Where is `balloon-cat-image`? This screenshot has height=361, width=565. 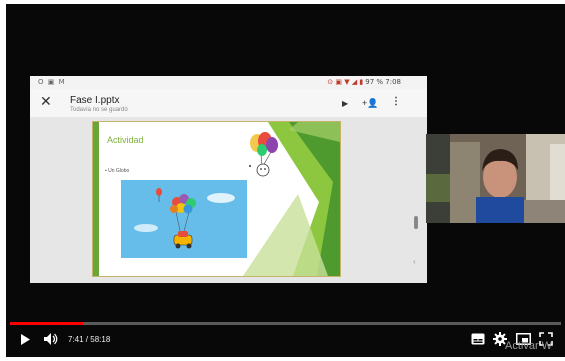 balloon-cat-image is located at coordinates (263, 154).